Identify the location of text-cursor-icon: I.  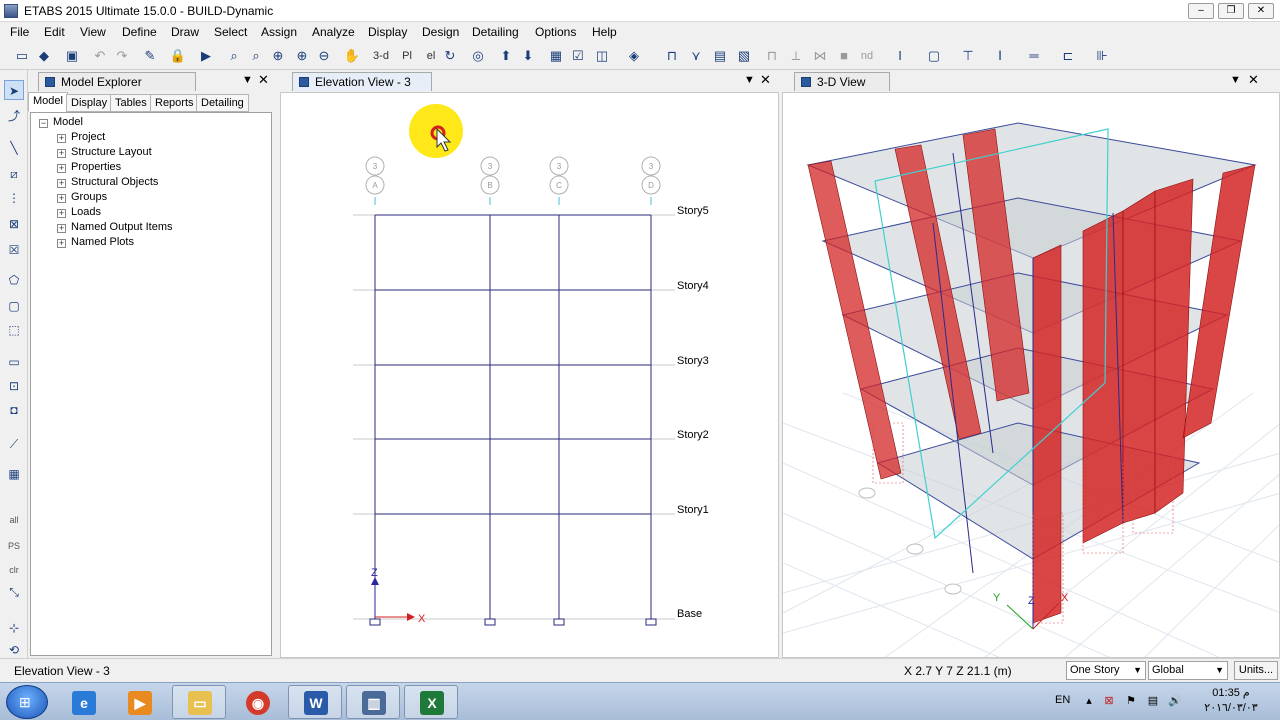
(900, 56).